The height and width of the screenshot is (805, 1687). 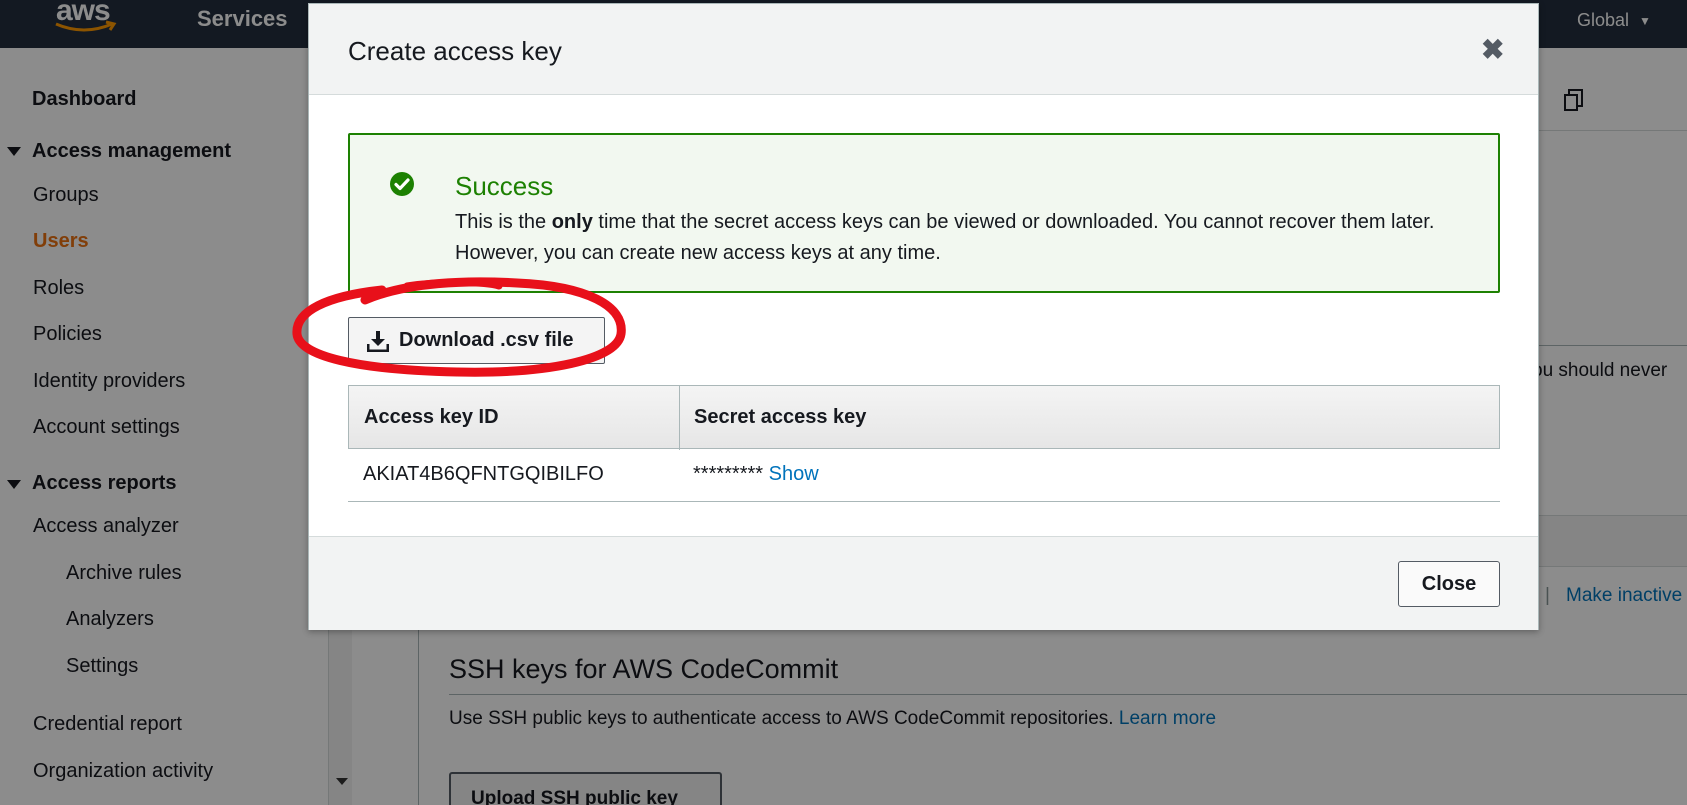 What do you see at coordinates (503, 222) in the screenshot?
I see `alert-message-pre: This is the` at bounding box center [503, 222].